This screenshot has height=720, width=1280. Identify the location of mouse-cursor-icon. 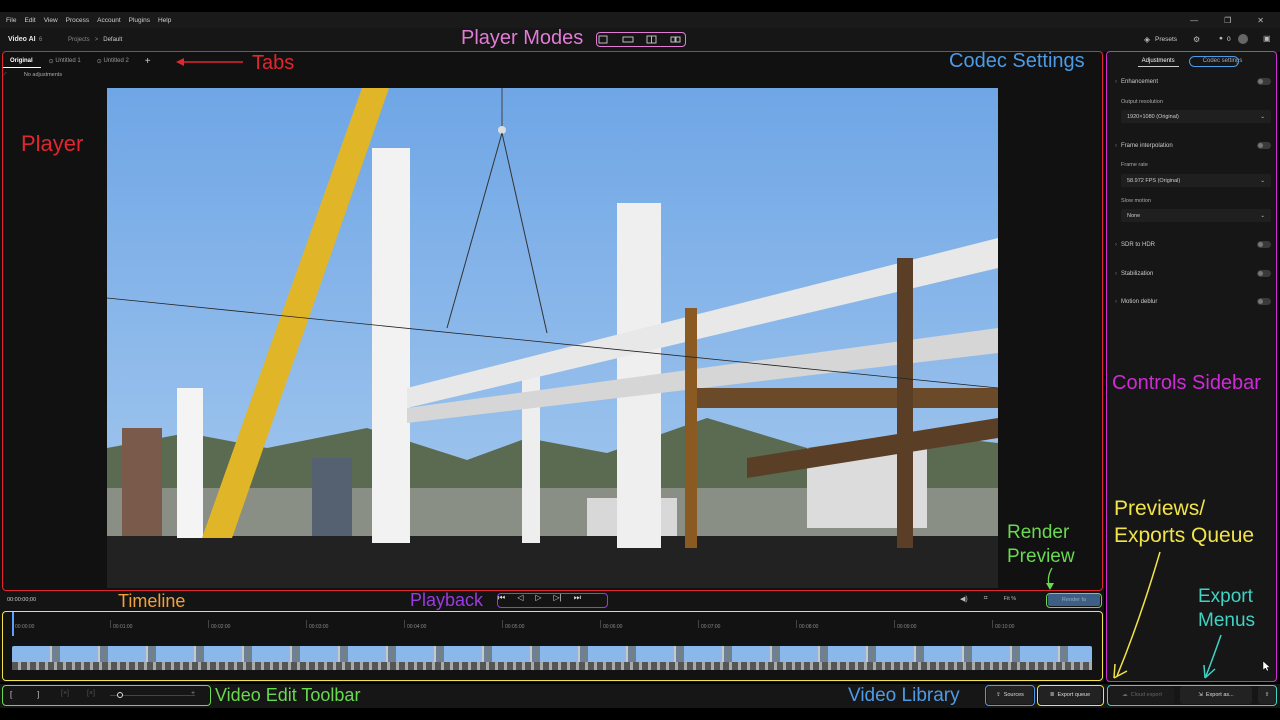
(1266, 666).